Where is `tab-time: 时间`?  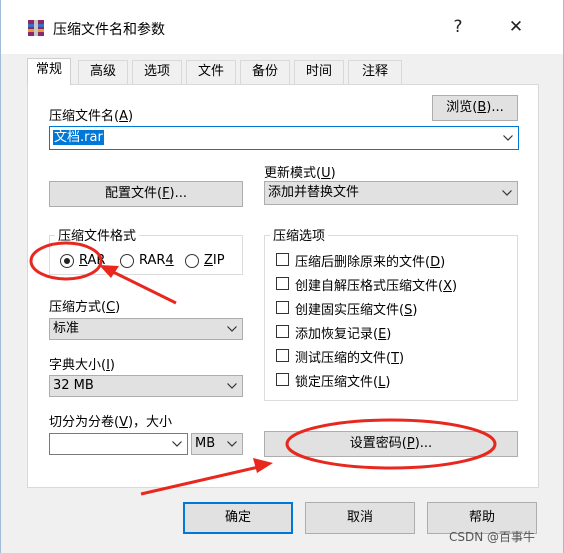 tab-time: 时间 is located at coordinates (319, 72).